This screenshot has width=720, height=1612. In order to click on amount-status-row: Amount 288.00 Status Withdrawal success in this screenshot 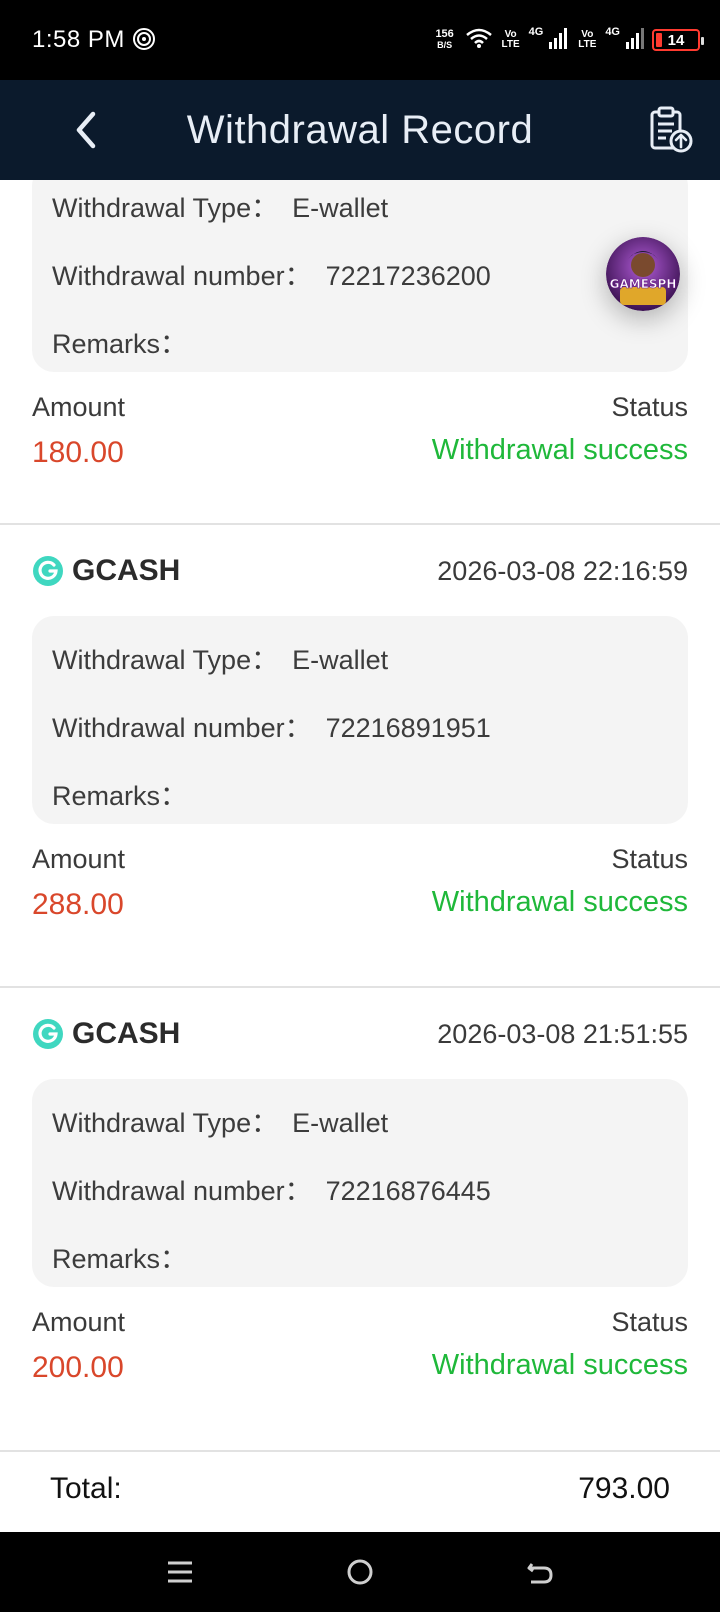, I will do `click(360, 894)`.